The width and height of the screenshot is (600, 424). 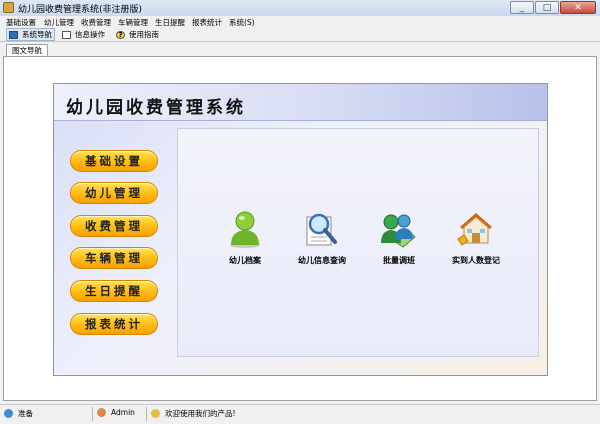 I want to click on title-bar: 幼儿园收费管理系统(非注册版) _ □ ✕, so click(x=300, y=8).